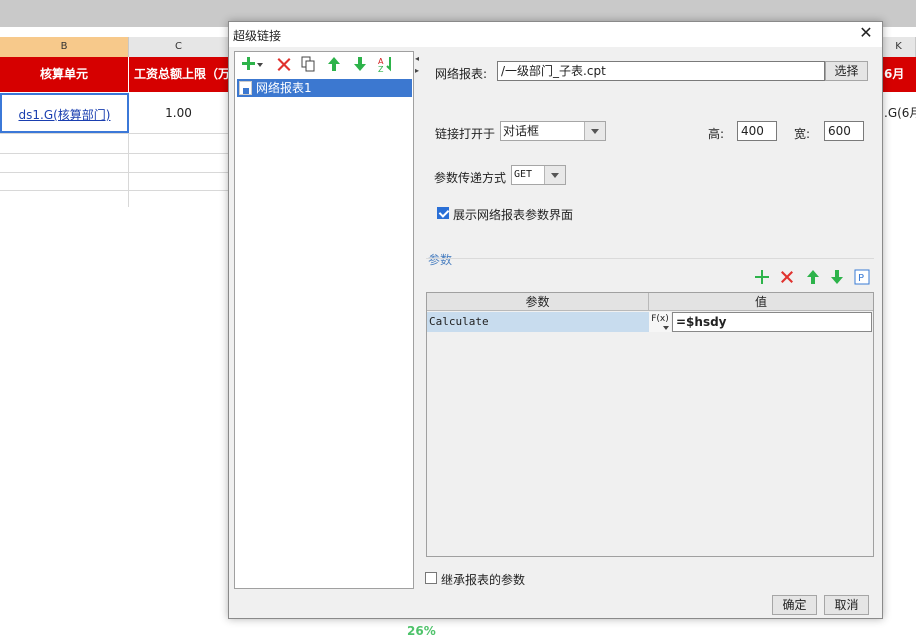 This screenshot has height=638, width=916. I want to click on param-mode-value: GET, so click(523, 174).